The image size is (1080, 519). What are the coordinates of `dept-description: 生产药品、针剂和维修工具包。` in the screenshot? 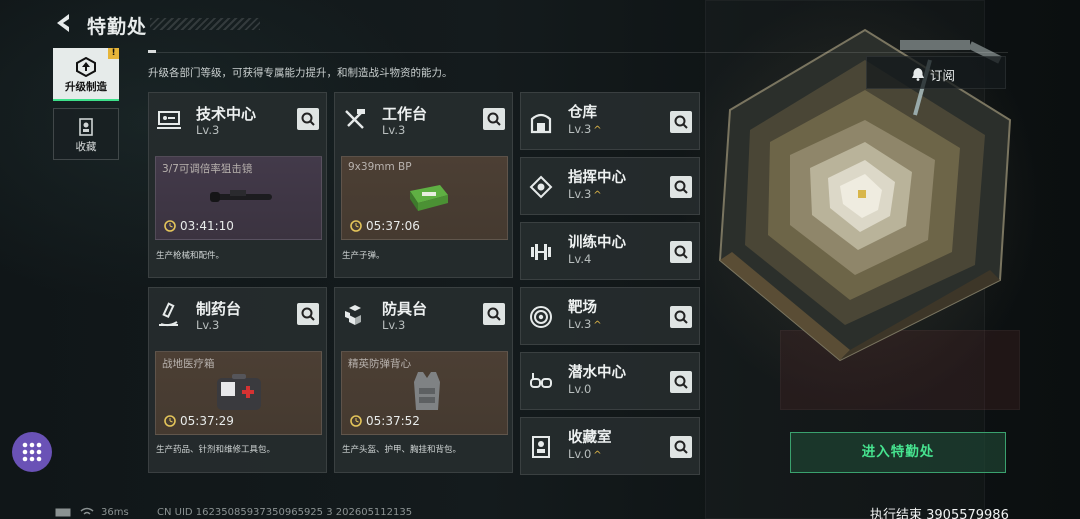 It's located at (216, 450).